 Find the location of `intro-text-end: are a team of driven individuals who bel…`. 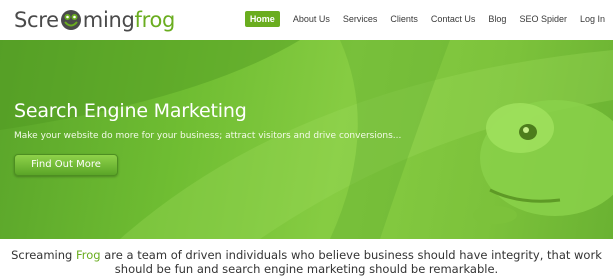

intro-text-end: are a team of driven individuals who bel… is located at coordinates (351, 262).